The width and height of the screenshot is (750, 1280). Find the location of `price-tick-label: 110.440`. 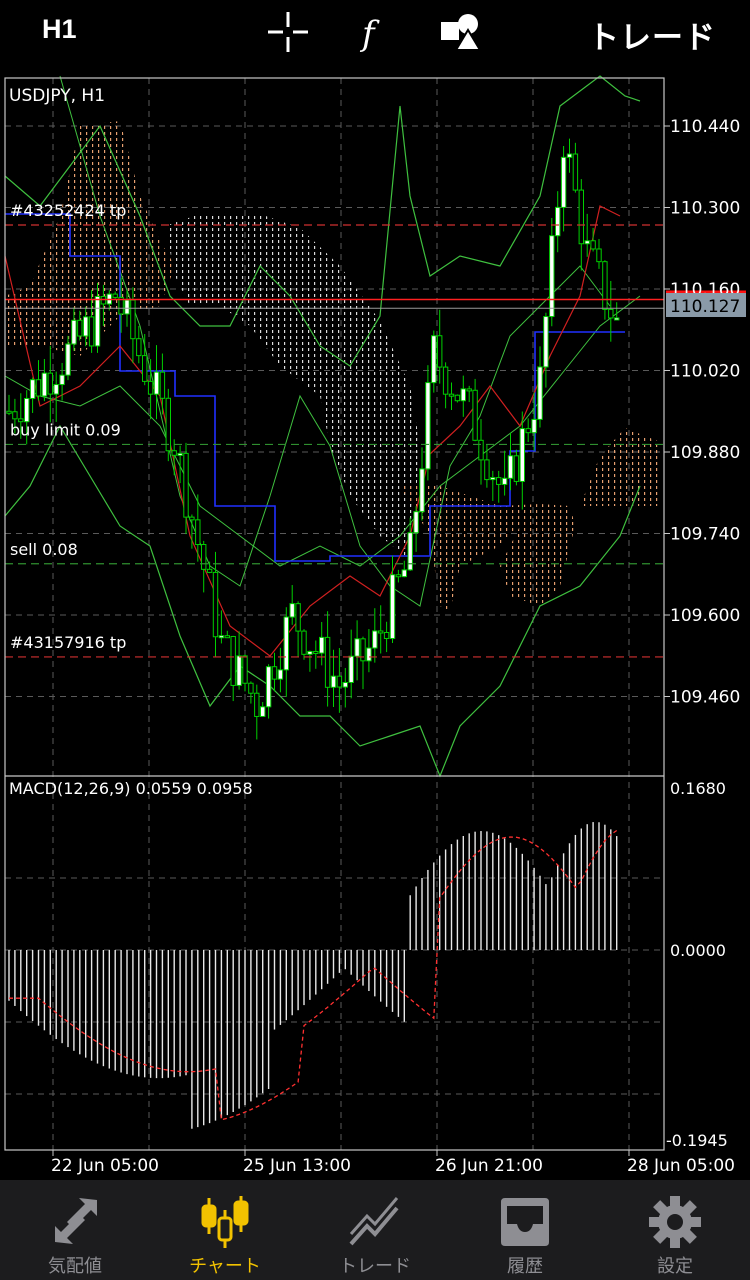

price-tick-label: 110.440 is located at coordinates (705, 127).